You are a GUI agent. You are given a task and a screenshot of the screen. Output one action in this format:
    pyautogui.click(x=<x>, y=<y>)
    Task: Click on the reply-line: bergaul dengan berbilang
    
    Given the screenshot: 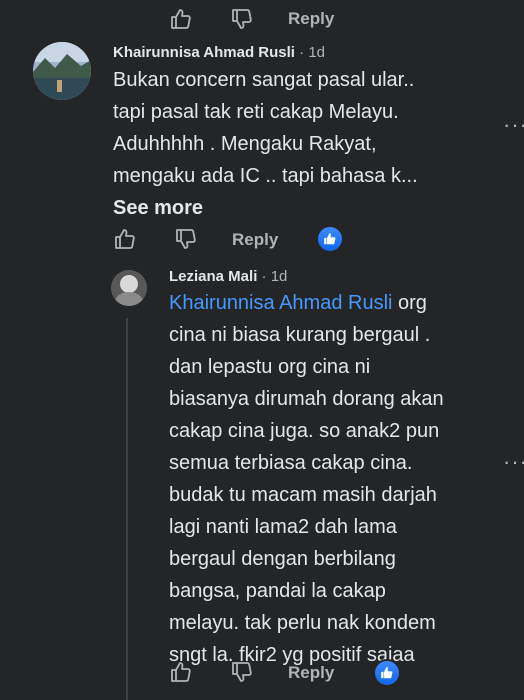 What is the action you would take?
    pyautogui.click(x=282, y=559)
    